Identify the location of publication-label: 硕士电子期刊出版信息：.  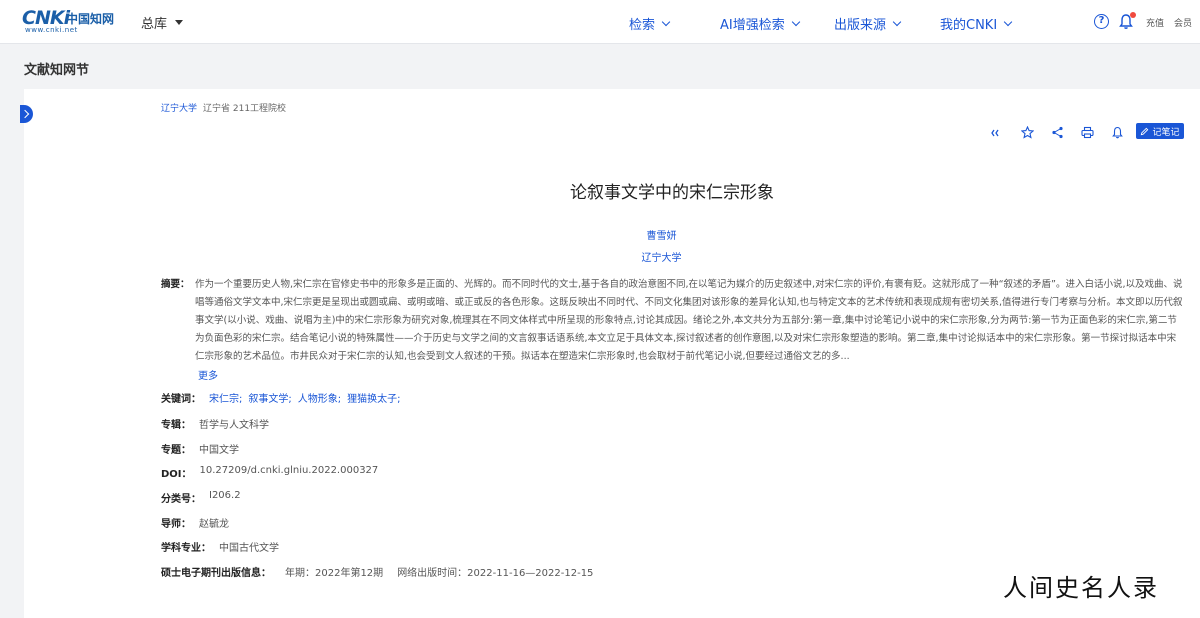
(216, 573).